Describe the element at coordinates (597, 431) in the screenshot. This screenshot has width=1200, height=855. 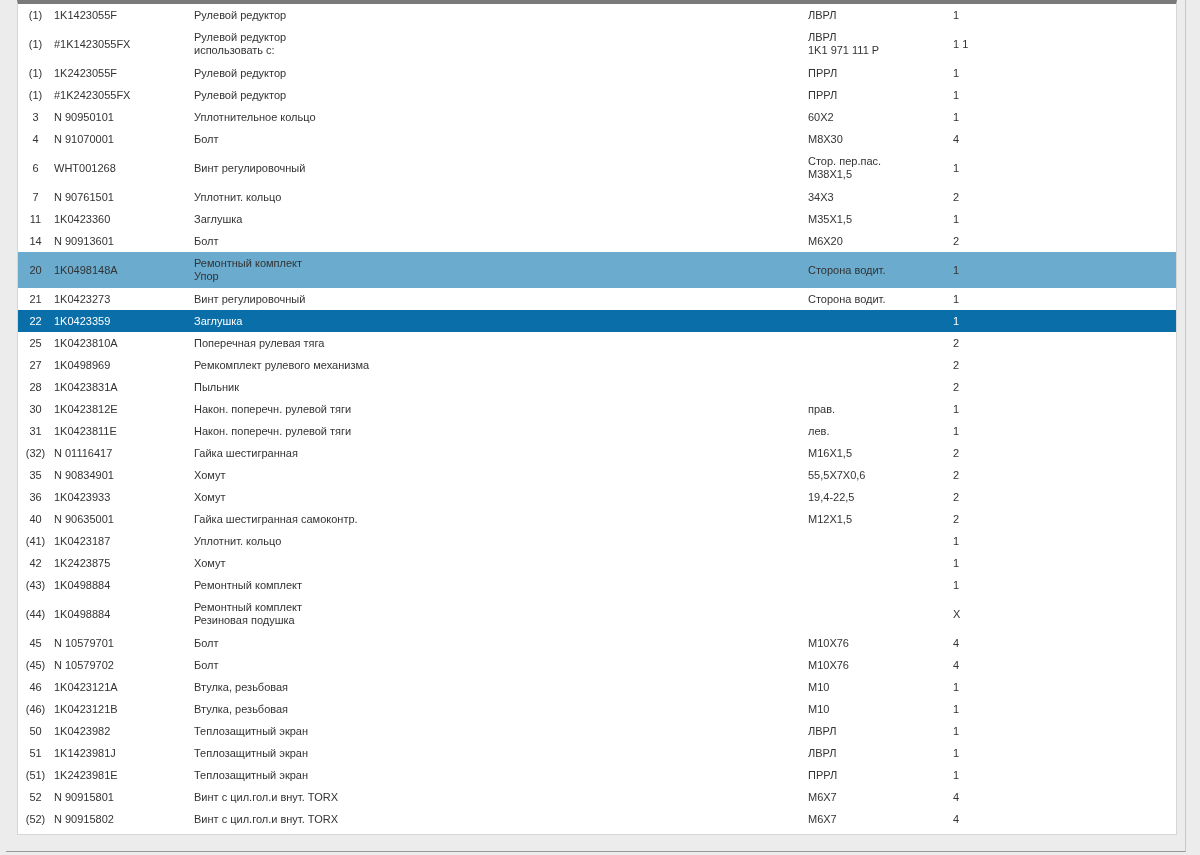
I see `table-row: 31 1K0423811E Након. поперечн. рулевой тяги лев. 1` at that location.